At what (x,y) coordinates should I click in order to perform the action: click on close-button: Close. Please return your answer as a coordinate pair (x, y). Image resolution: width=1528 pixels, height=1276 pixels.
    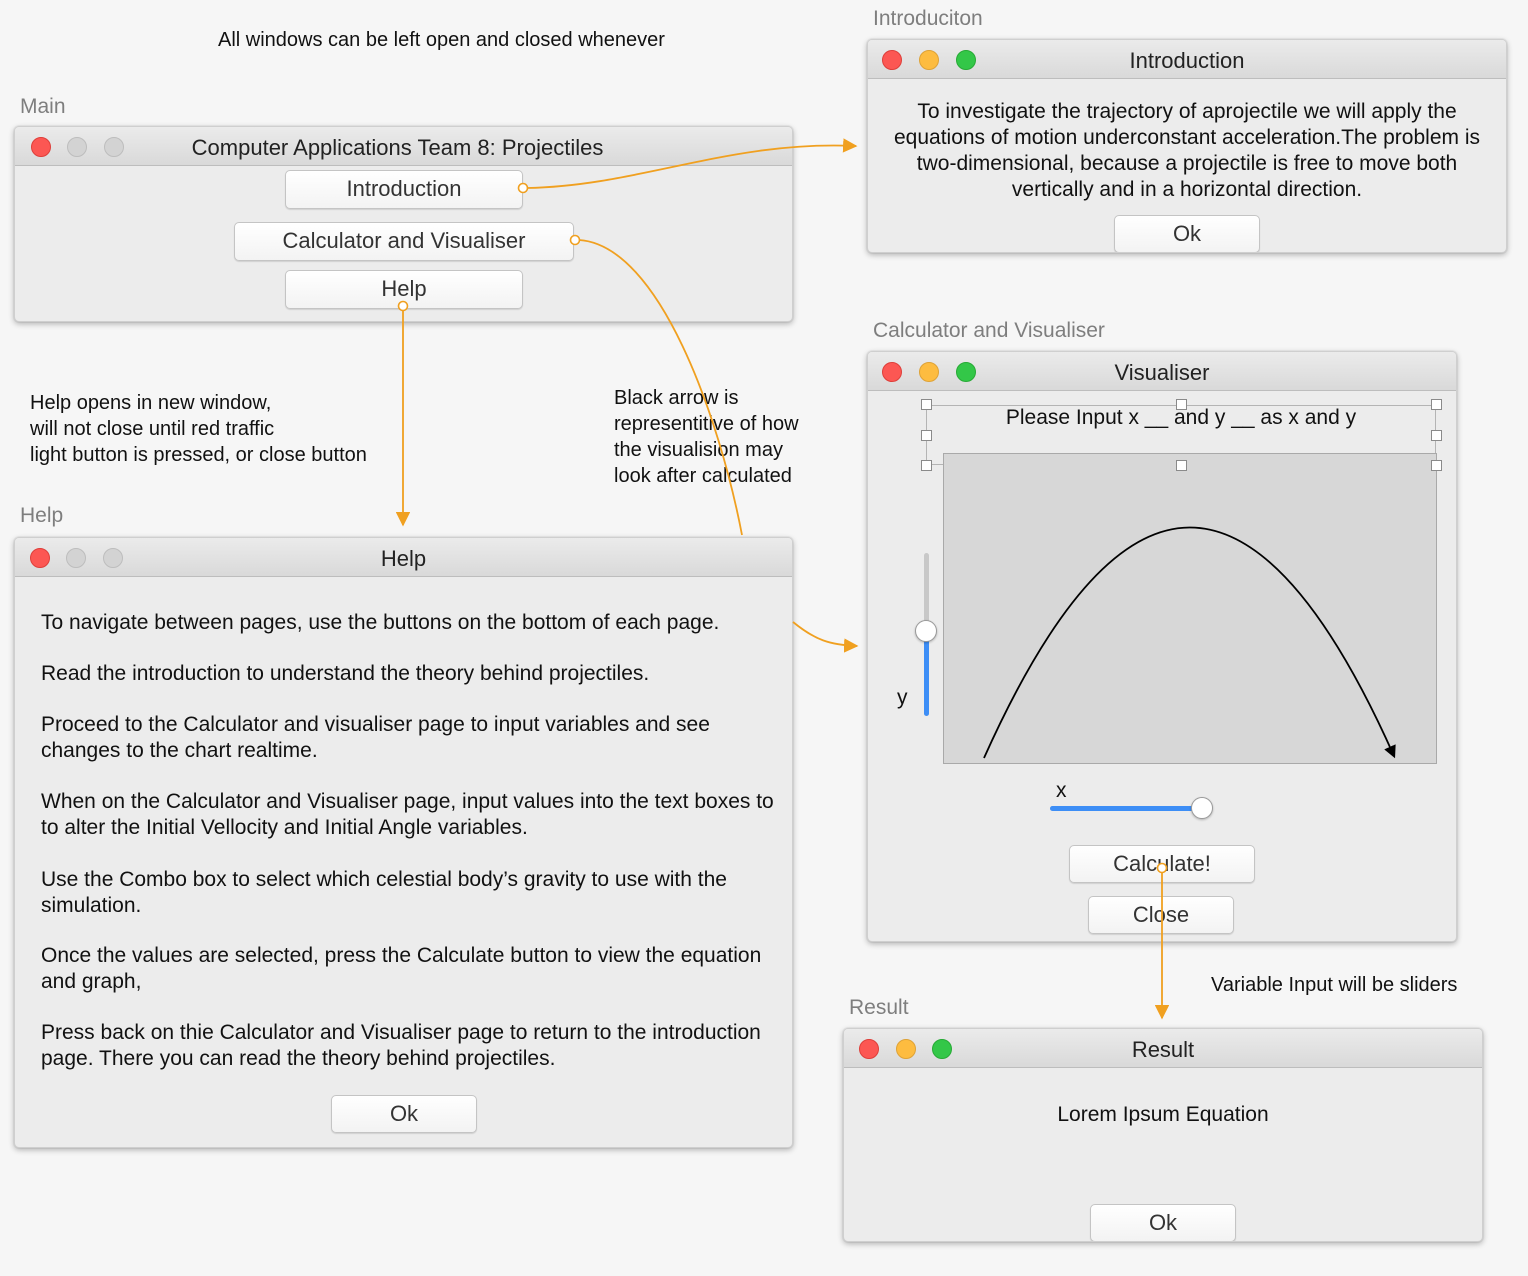
    Looking at the image, I should click on (1161, 915).